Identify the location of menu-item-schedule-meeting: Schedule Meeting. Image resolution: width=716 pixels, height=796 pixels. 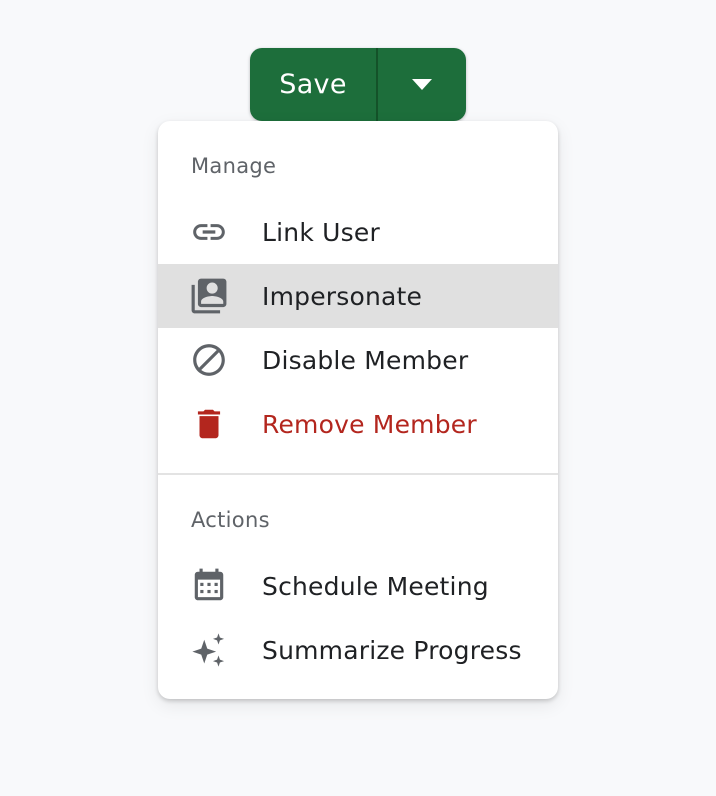
(358, 586).